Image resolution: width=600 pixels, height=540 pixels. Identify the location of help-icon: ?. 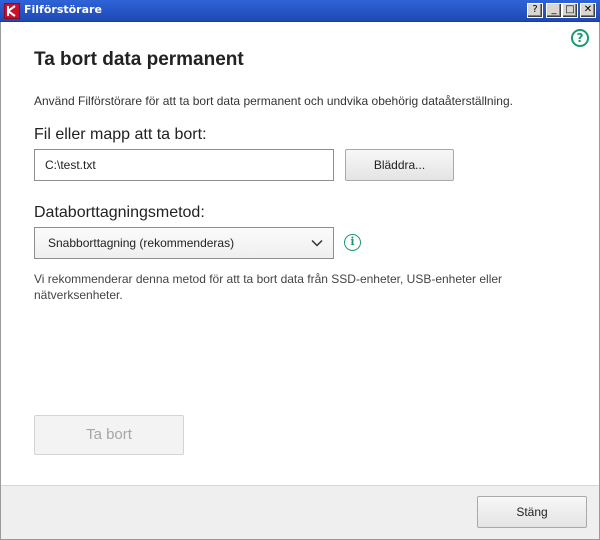
(580, 38).